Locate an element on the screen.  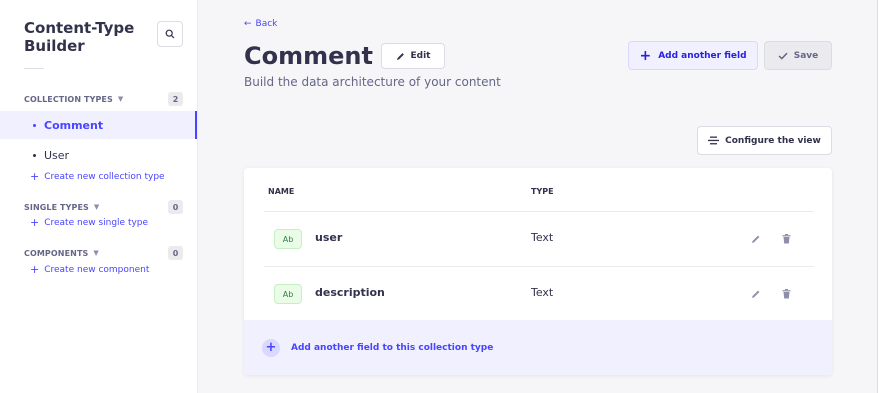
back-link: ← Back is located at coordinates (260, 24).